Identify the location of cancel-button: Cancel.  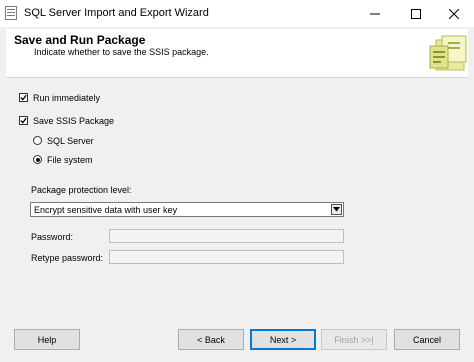
(427, 339).